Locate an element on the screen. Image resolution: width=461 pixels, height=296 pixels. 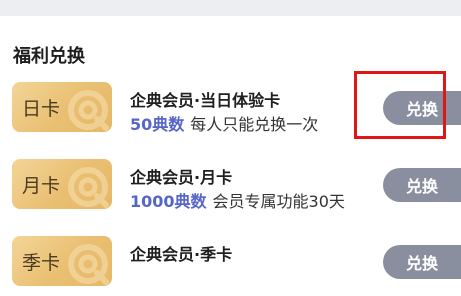
card-label: 季卡 is located at coordinates (40, 262).